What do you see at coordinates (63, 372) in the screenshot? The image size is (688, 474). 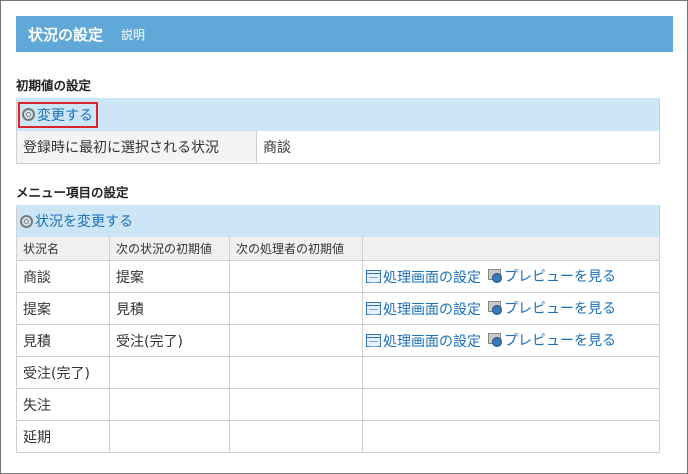 I see `status-name: 受注(完了)` at bounding box center [63, 372].